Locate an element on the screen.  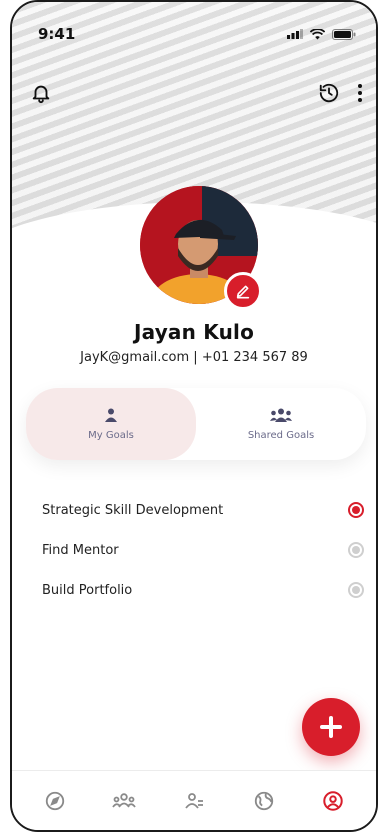
globe-icon is located at coordinates (263, 800).